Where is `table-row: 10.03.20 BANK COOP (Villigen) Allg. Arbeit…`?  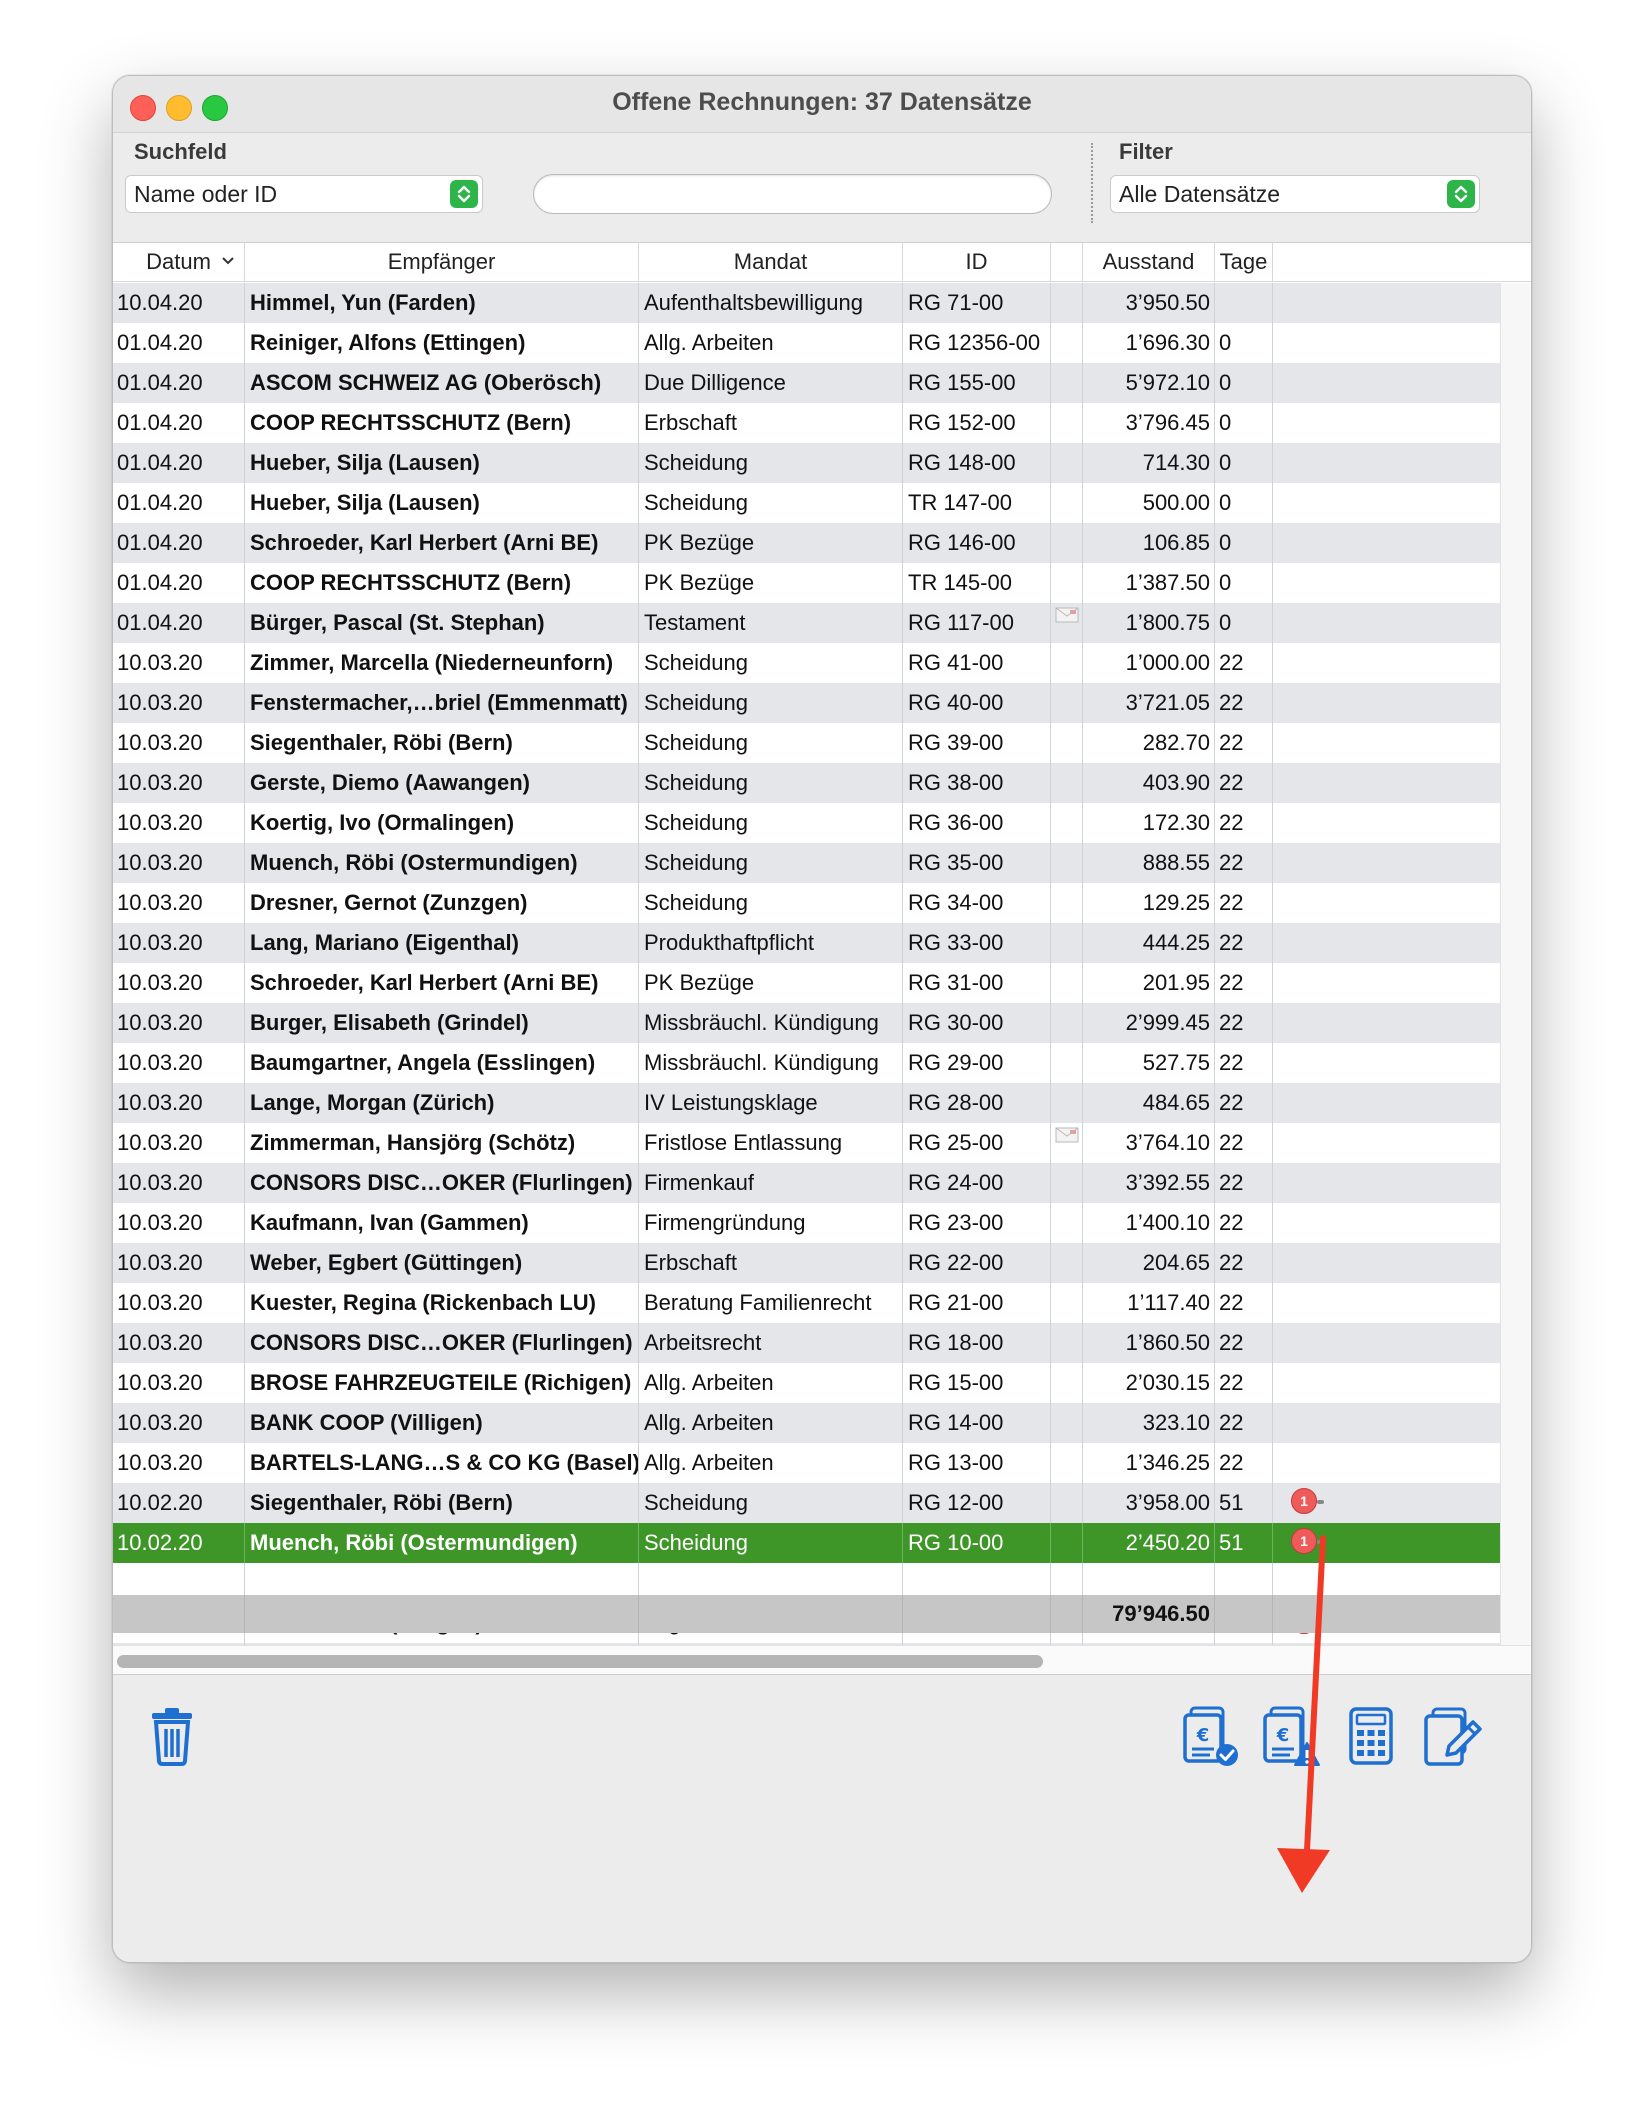 table-row: 10.03.20 BANK COOP (Villigen) Allg. Arbeit… is located at coordinates (806, 1423).